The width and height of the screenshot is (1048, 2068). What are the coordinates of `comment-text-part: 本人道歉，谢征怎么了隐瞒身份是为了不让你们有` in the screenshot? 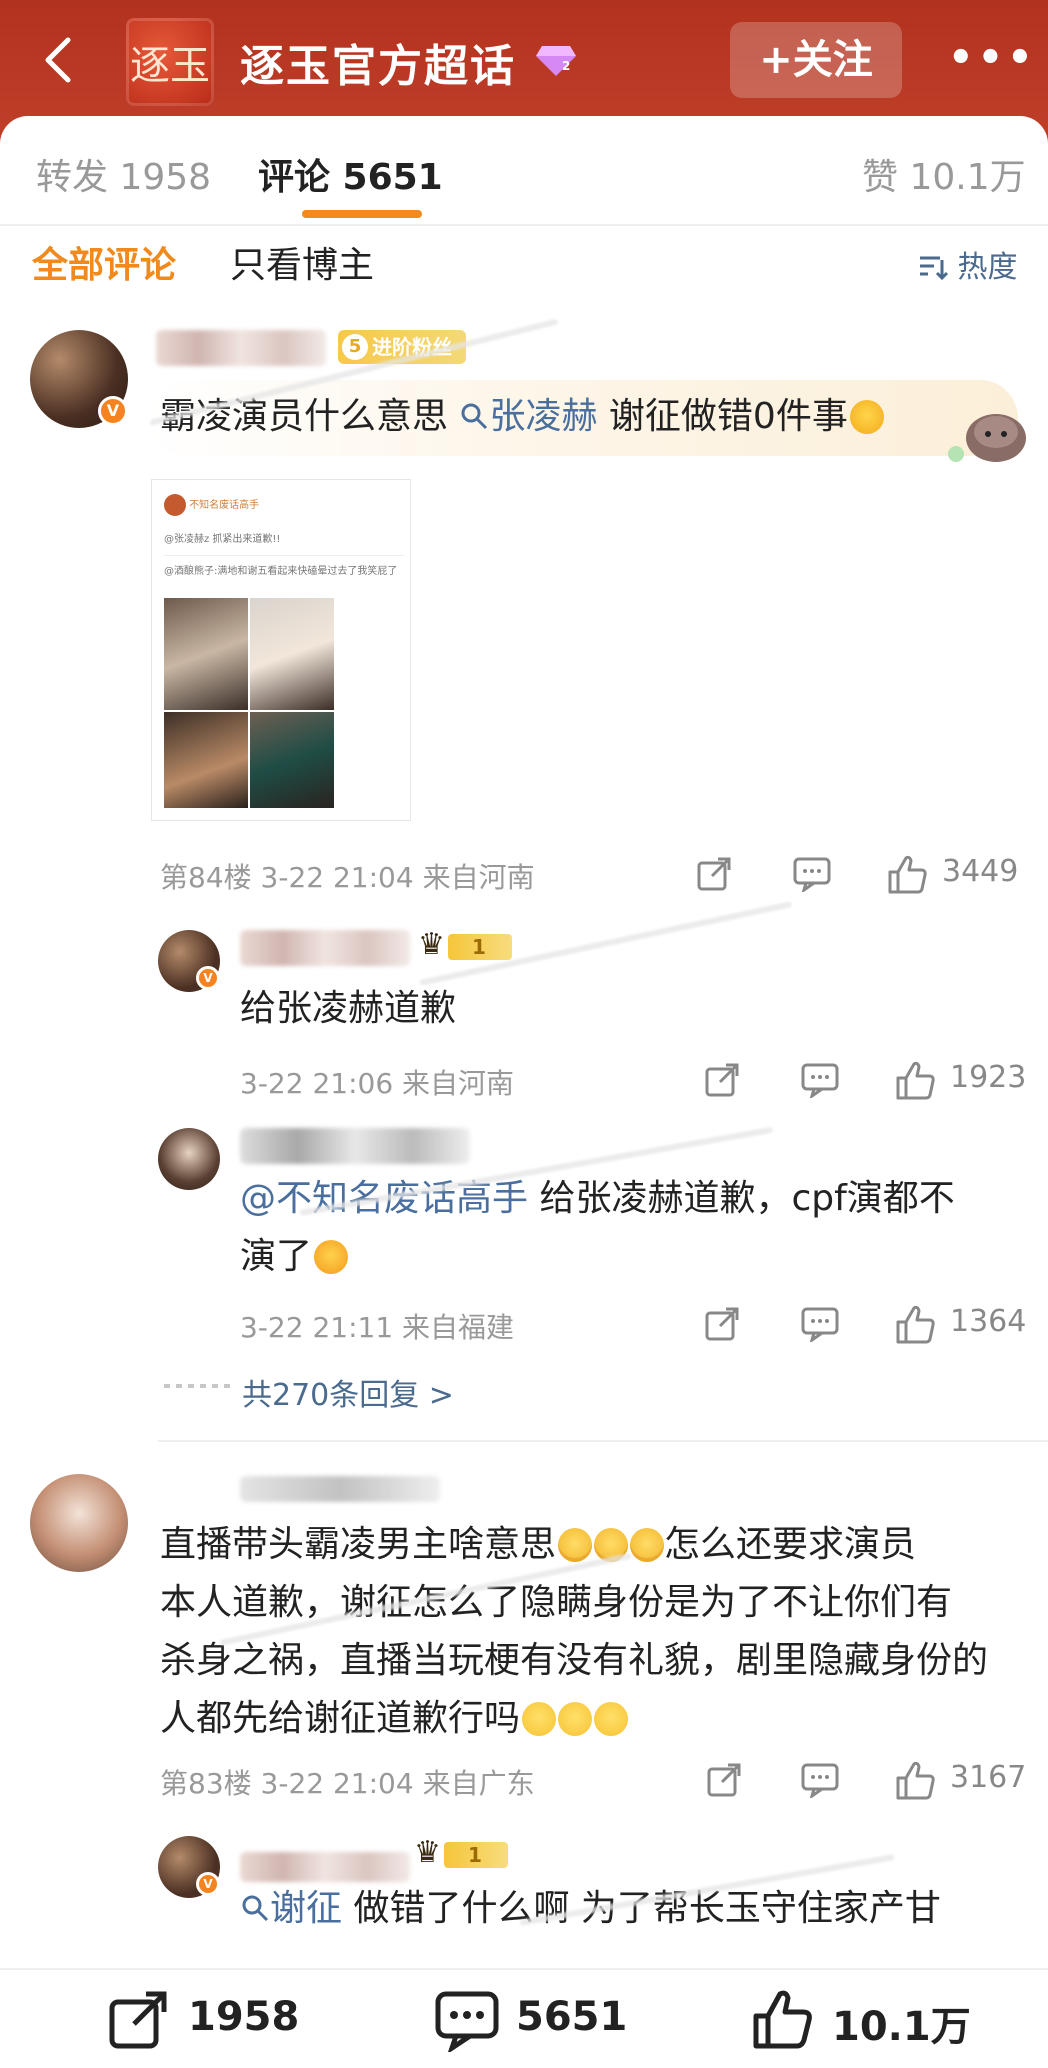 It's located at (556, 1602).